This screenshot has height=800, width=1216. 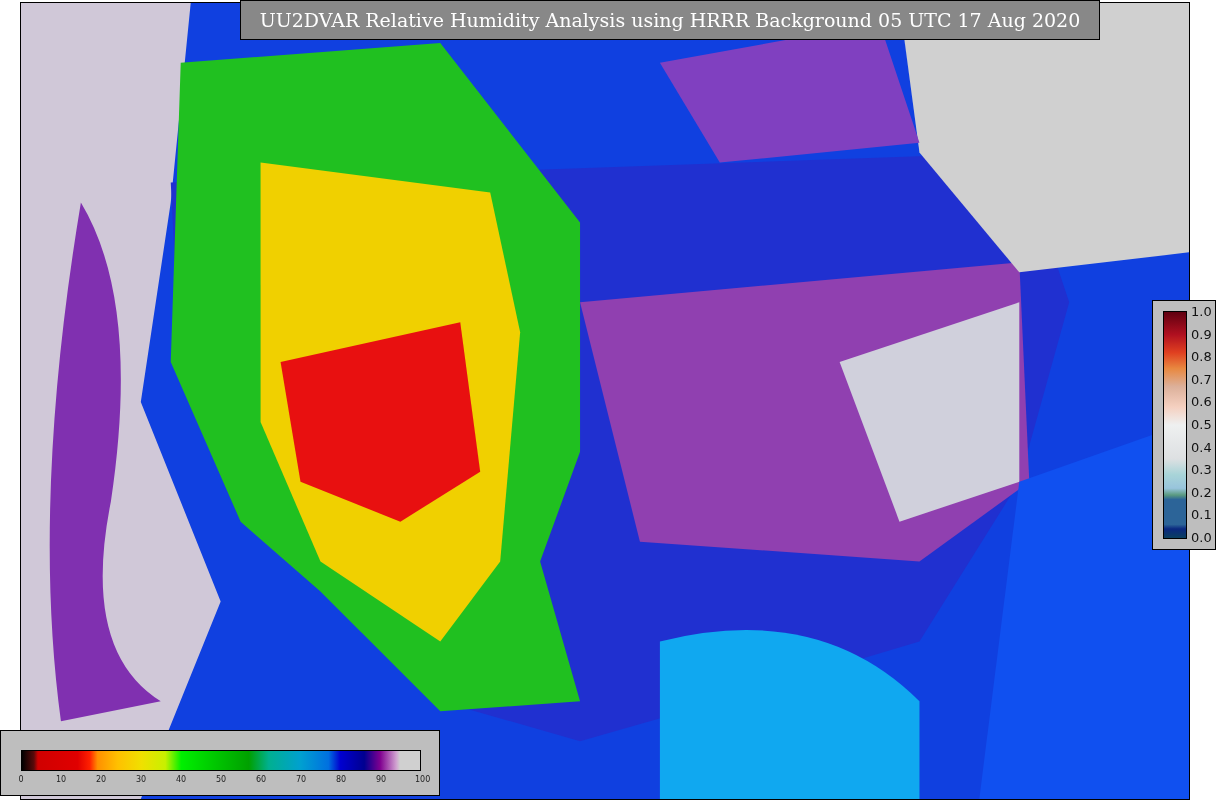 I want to click on tick-label: 0.0, so click(x=1201, y=537).